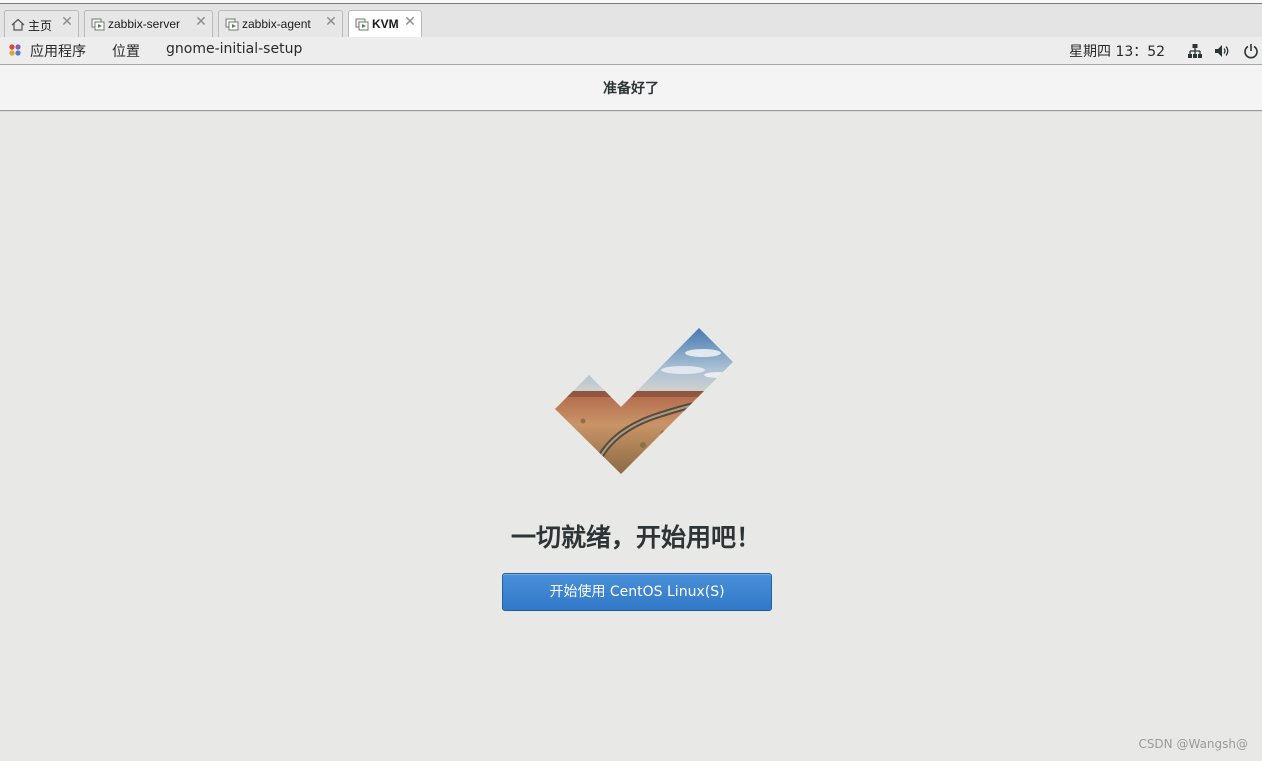 This screenshot has width=1262, height=761. Describe the element at coordinates (144, 24) in the screenshot. I see `tab-label: zabbix-server` at that location.